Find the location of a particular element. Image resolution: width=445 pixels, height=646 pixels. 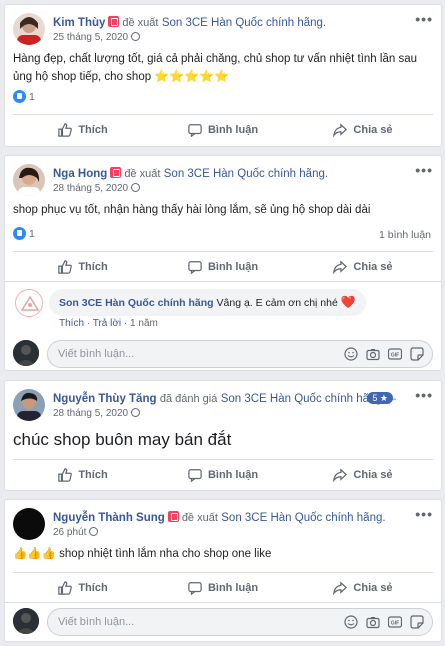

author-name: Nga Hong is located at coordinates (80, 174).